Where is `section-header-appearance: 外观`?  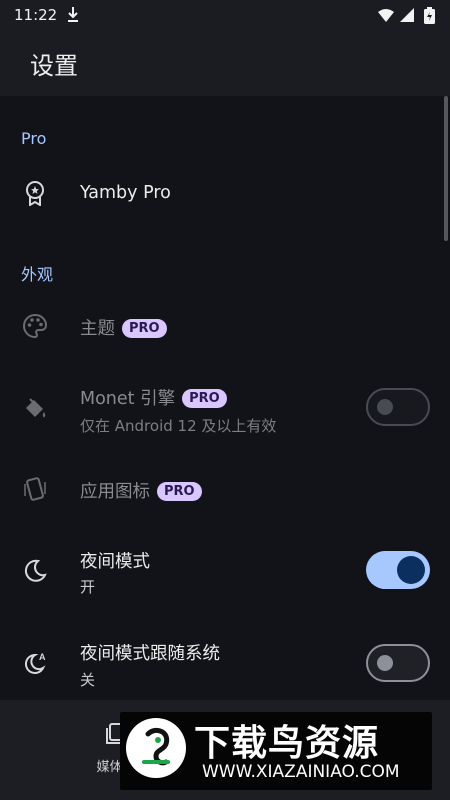
section-header-appearance: 外观 is located at coordinates (37, 274).